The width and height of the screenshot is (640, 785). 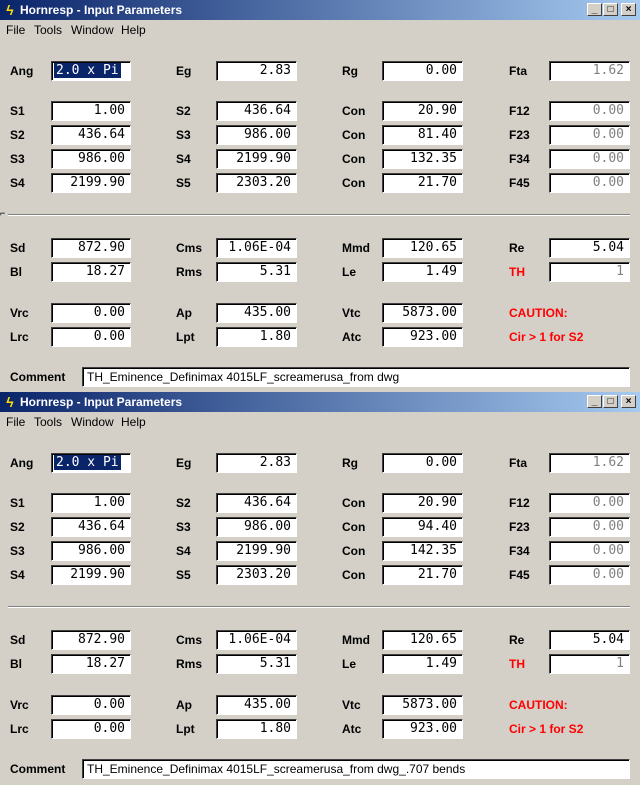 What do you see at coordinates (422, 159) in the screenshot?
I see `con-field: 132.35` at bounding box center [422, 159].